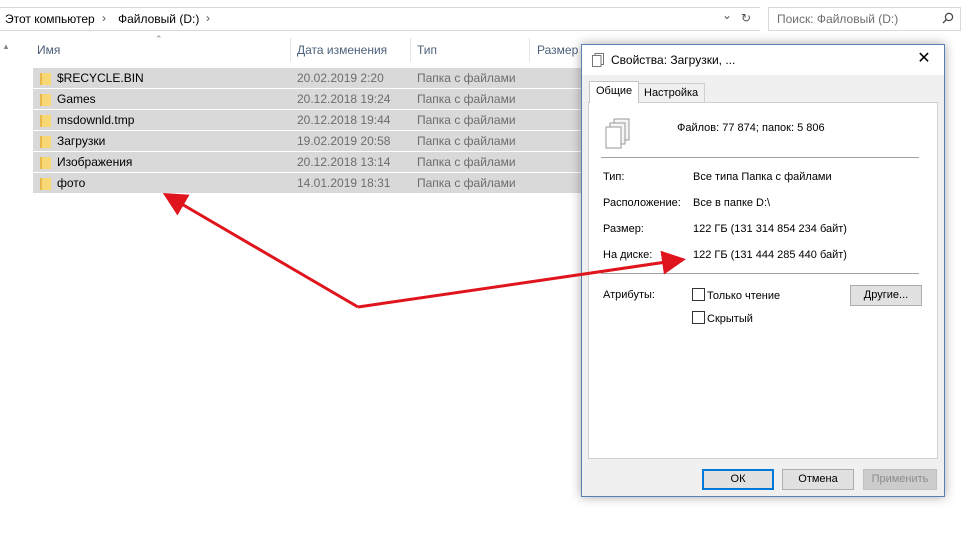 The width and height of the screenshot is (961, 541). What do you see at coordinates (629, 295) in the screenshot?
I see `attributes-label: Атрибуты:` at bounding box center [629, 295].